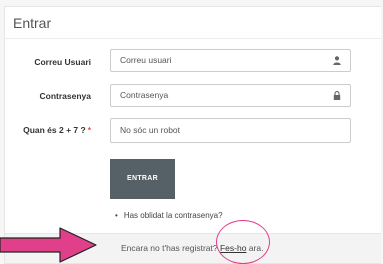 Image resolution: width=383 pixels, height=264 pixels. I want to click on page-title: Entrar, so click(32, 23).